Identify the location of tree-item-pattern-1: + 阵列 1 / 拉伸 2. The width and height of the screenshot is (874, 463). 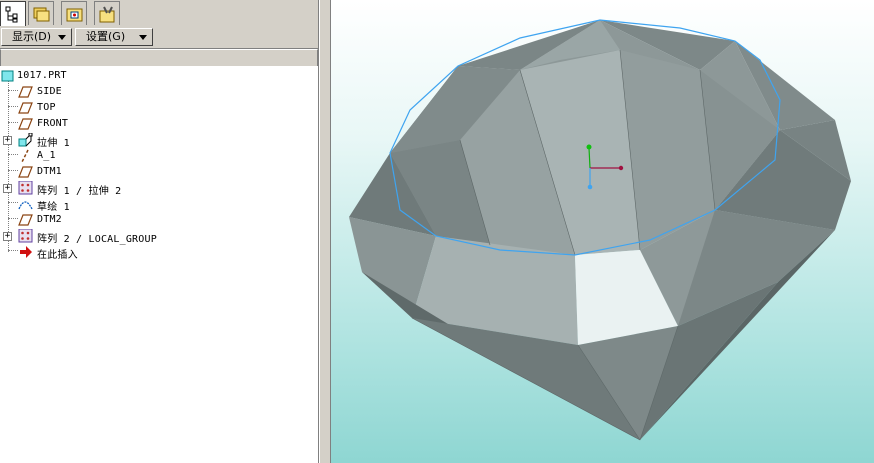
(159, 188).